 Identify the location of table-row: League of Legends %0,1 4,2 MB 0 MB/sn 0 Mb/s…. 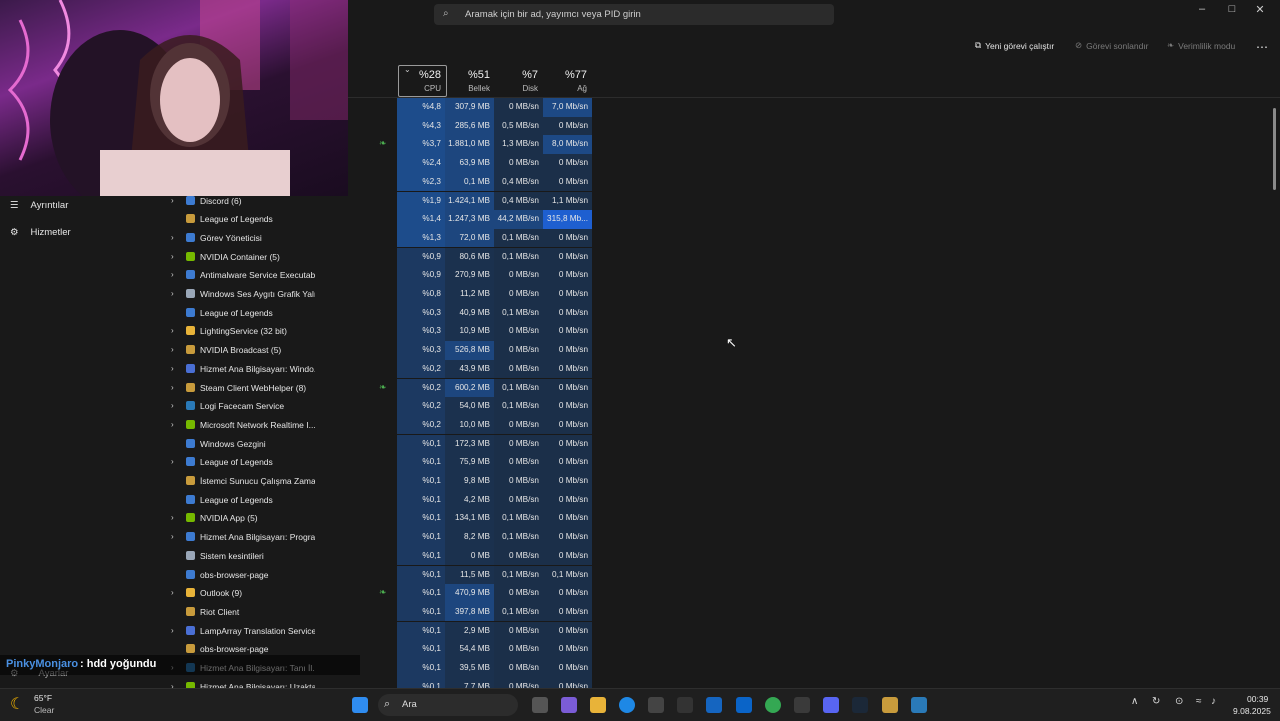
(376, 500).